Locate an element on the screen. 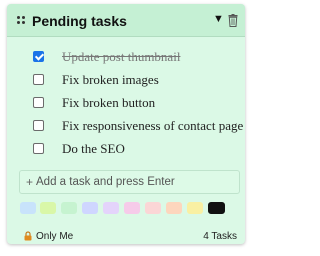 The height and width of the screenshot is (256, 320). card-header: Pending tasks ▼ is located at coordinates (126, 20).